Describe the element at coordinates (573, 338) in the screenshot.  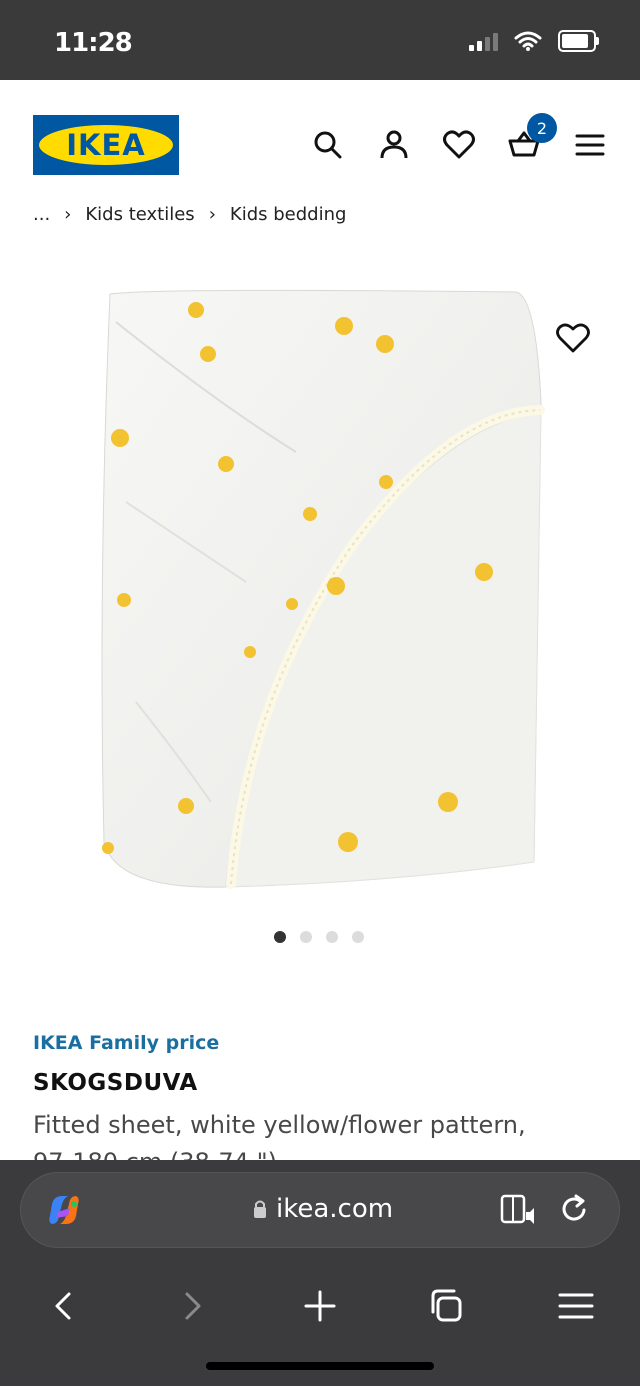
I see `add-to-favourites-heart-icon` at that location.